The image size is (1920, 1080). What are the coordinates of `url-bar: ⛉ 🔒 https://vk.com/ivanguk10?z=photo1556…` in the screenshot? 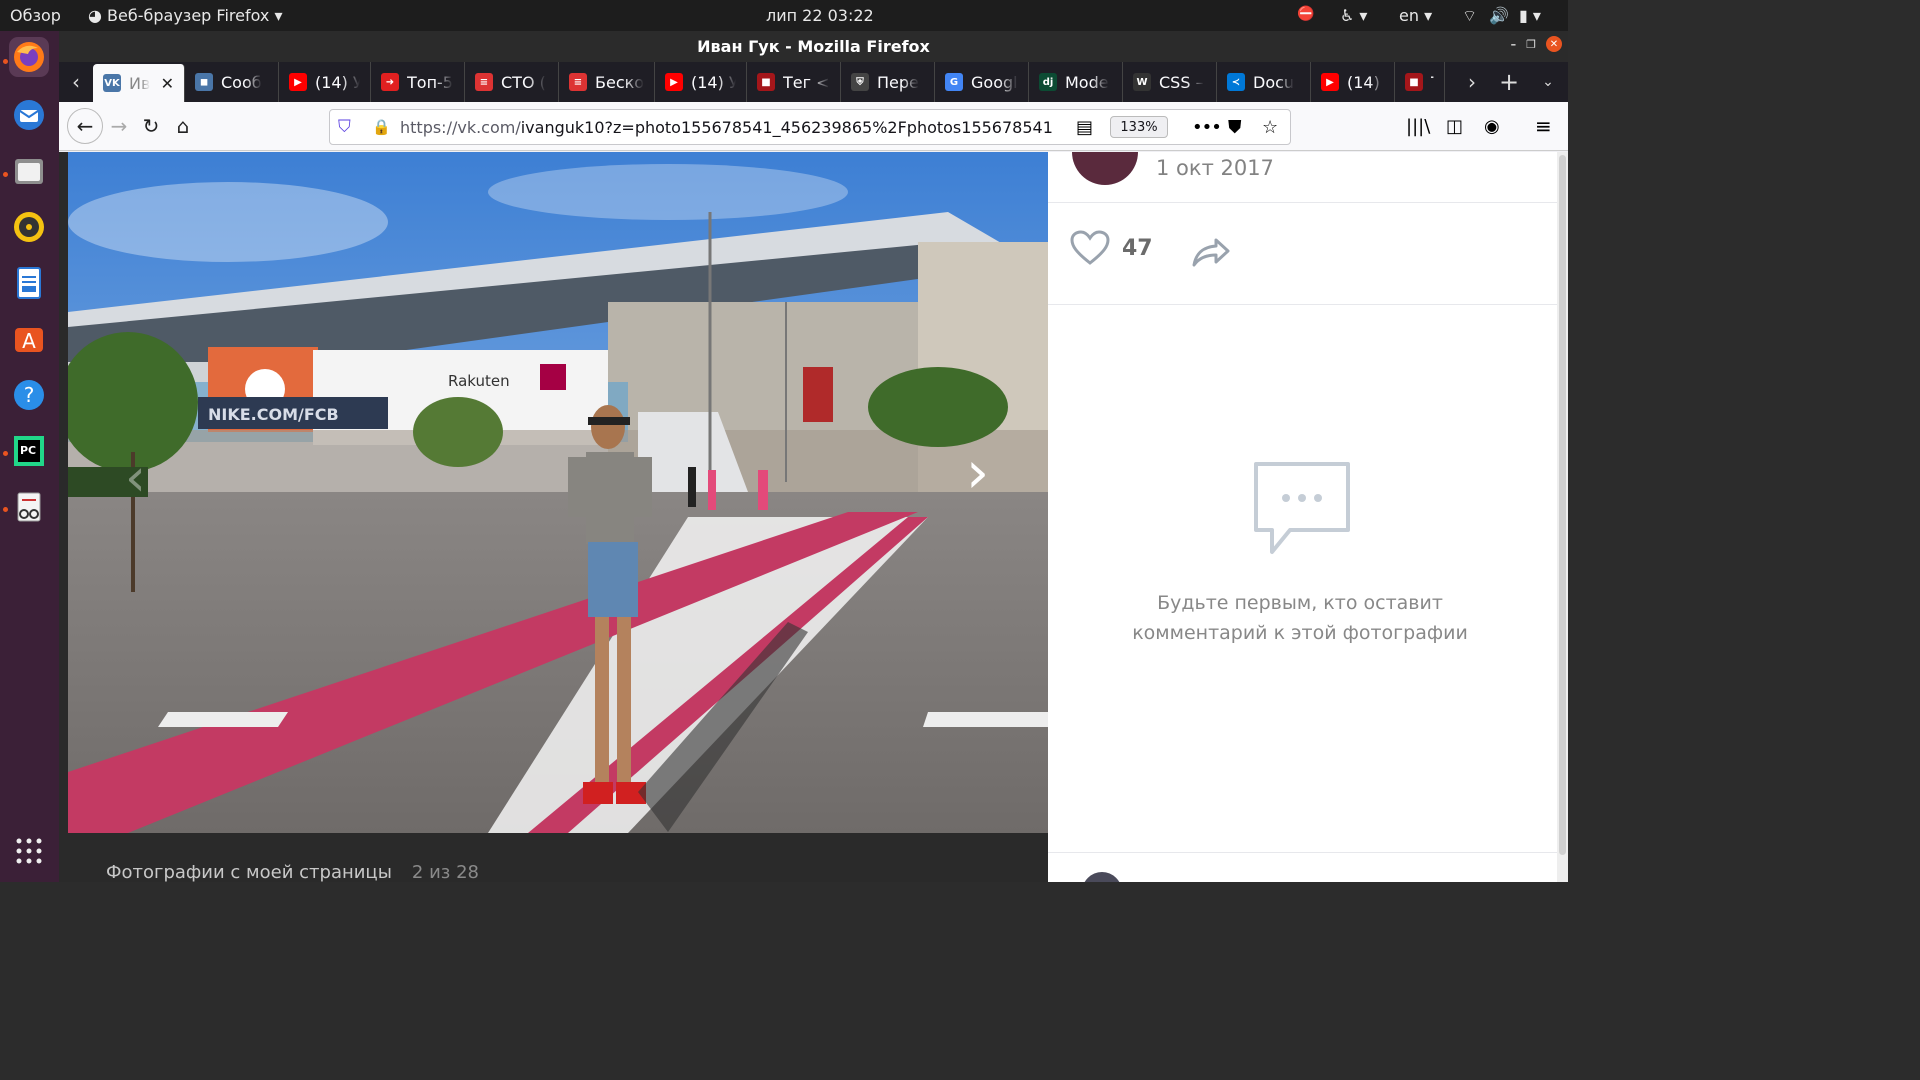 It's located at (810, 127).